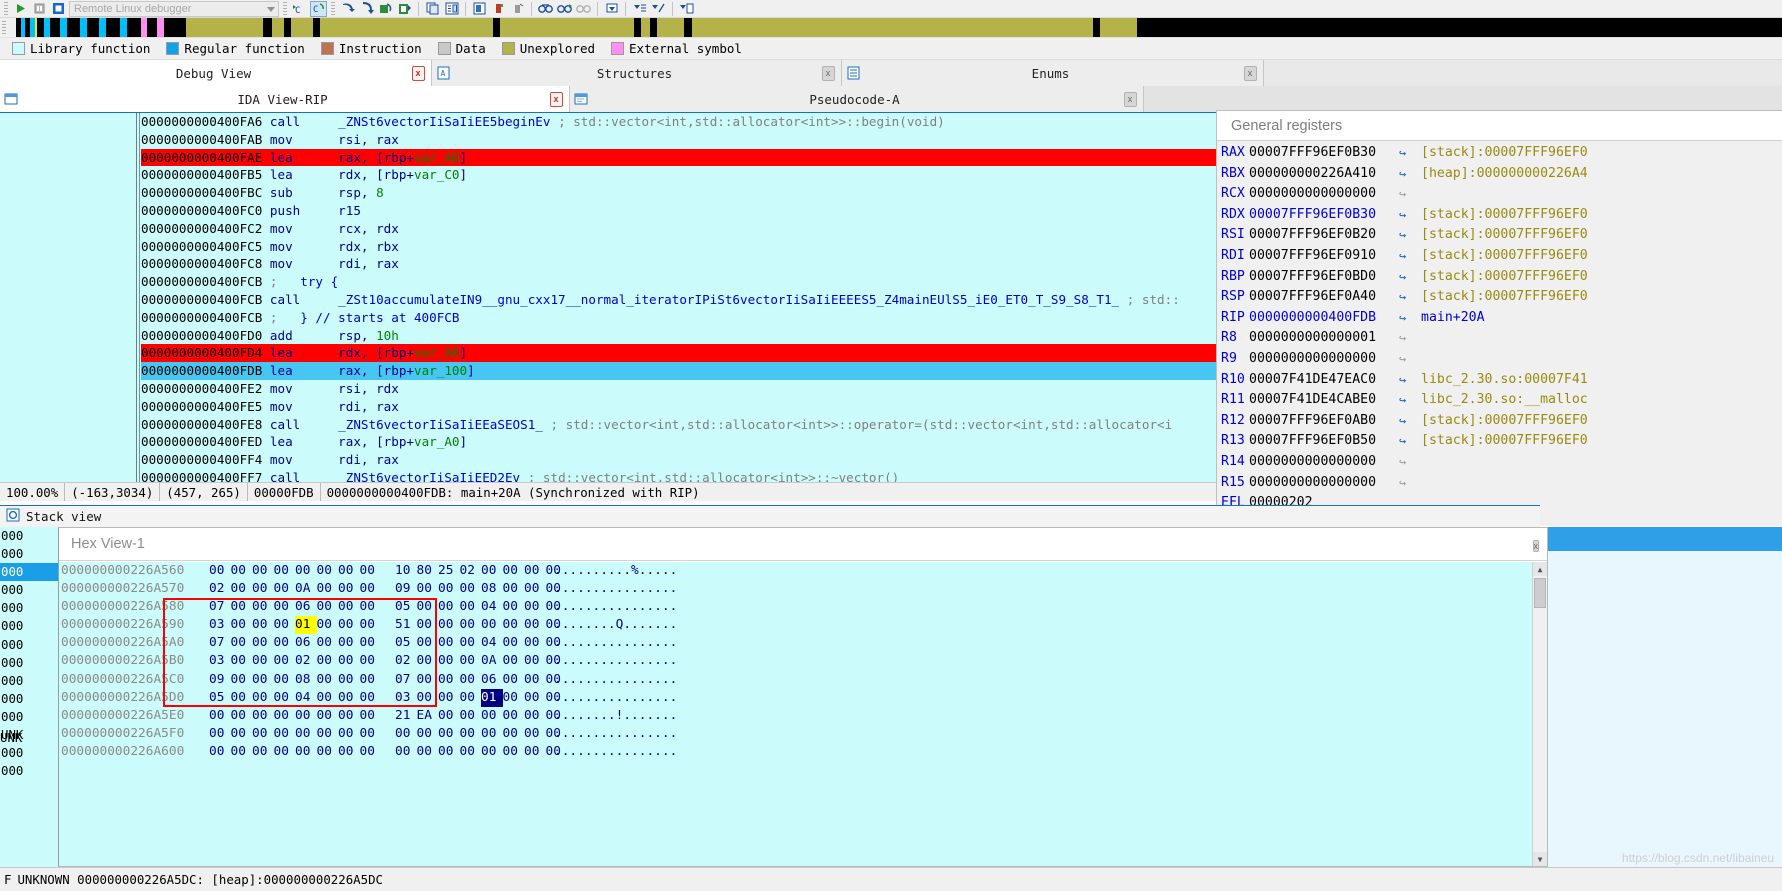 The height and width of the screenshot is (891, 1782). What do you see at coordinates (58, 9) in the screenshot?
I see `stop-icon` at bounding box center [58, 9].